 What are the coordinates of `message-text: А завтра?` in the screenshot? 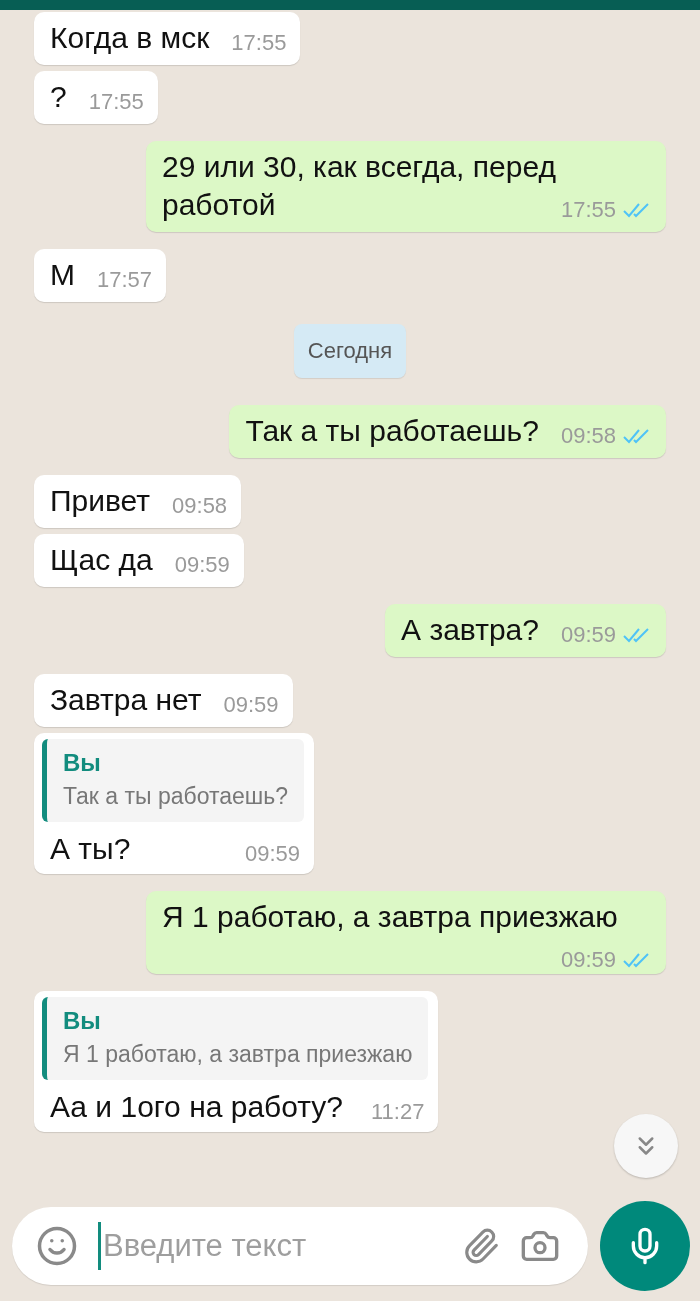 It's located at (470, 629).